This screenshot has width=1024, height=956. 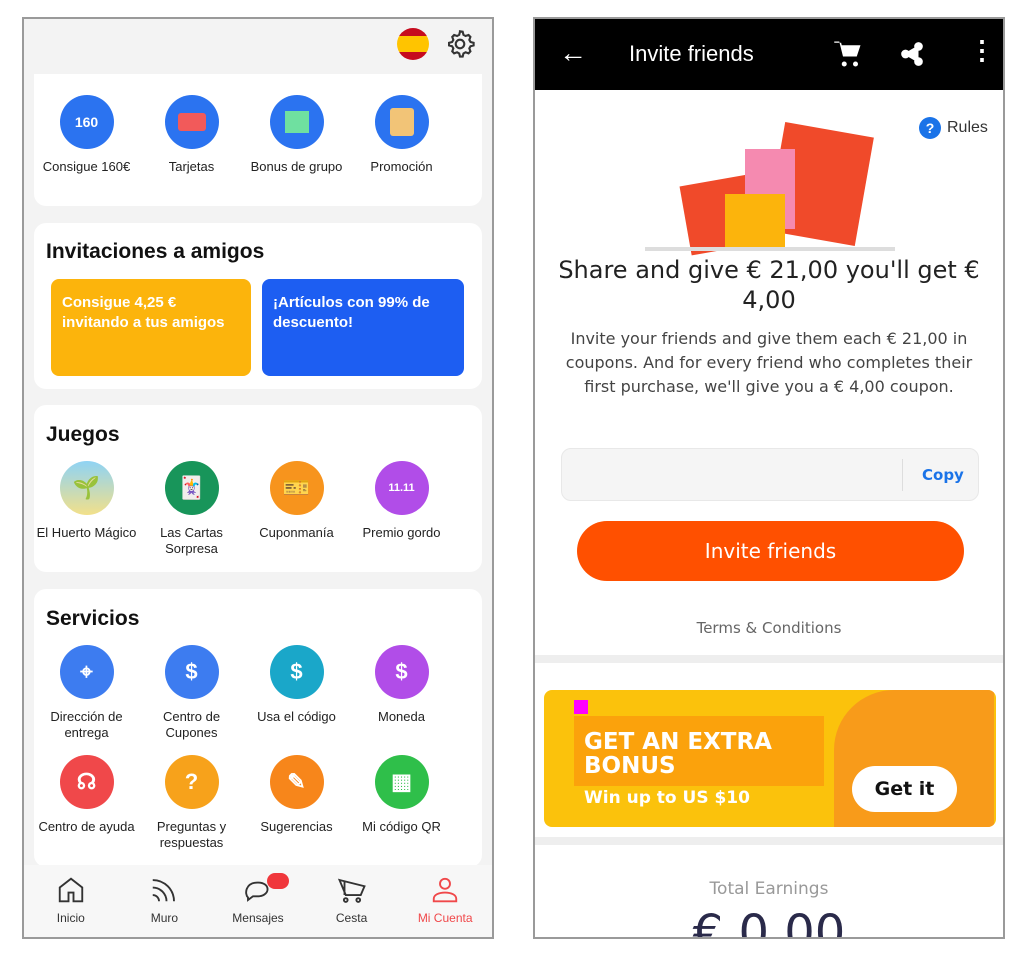 What do you see at coordinates (191, 540) in the screenshot?
I see `label: Las Cartas Sorpresa` at bounding box center [191, 540].